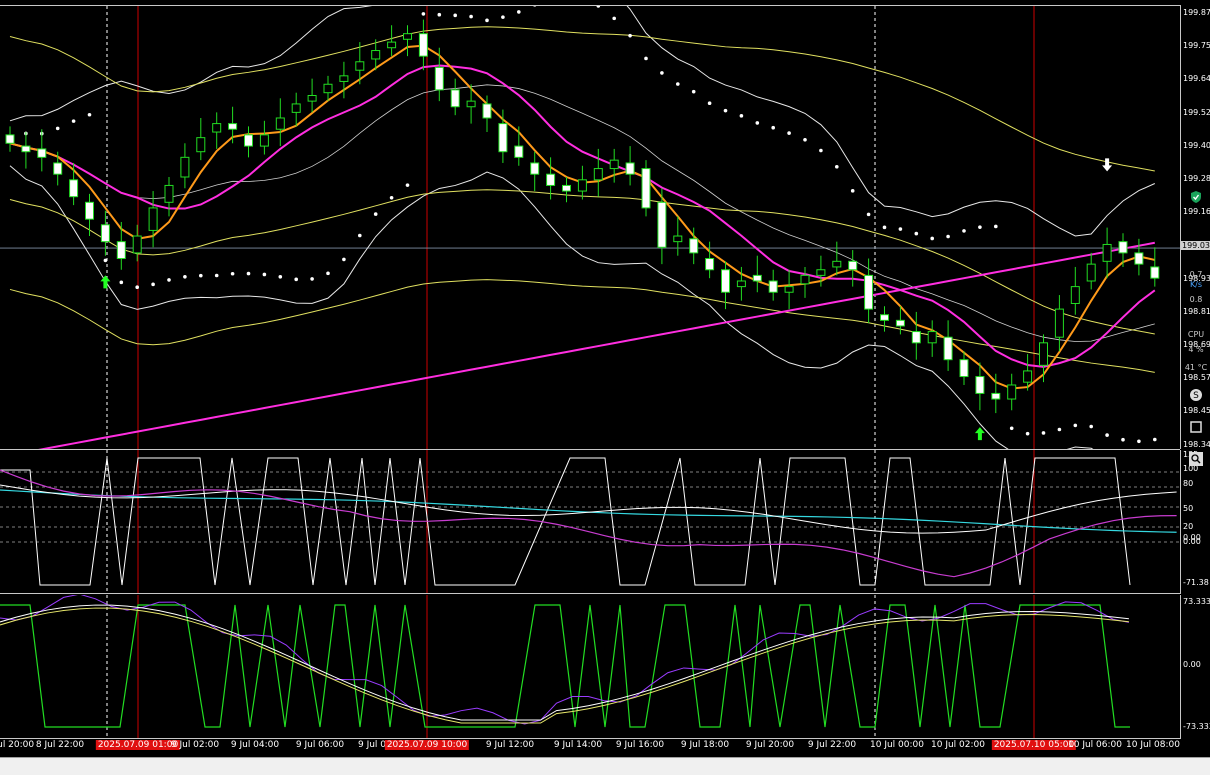 Image resolution: width=1210 pixels, height=775 pixels. What do you see at coordinates (510, 745) in the screenshot?
I see `time-axis-label: 9 Jul 12:00` at bounding box center [510, 745].